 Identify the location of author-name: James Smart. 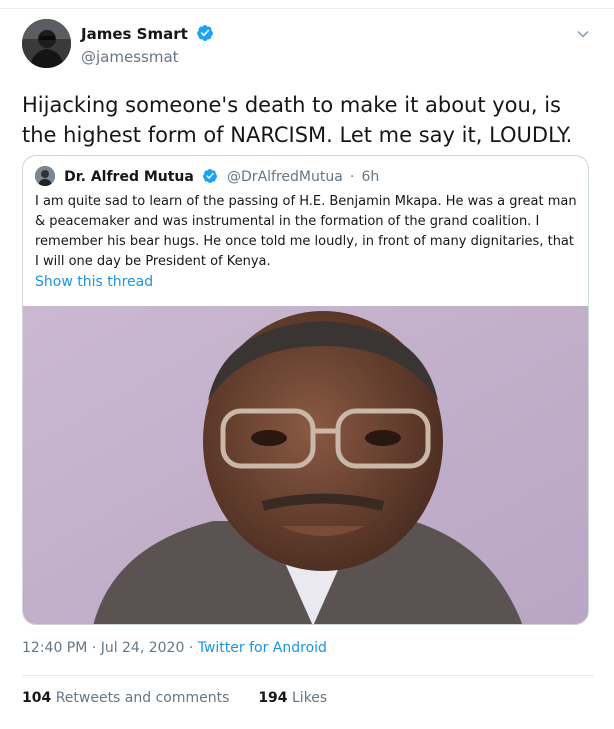
(134, 34).